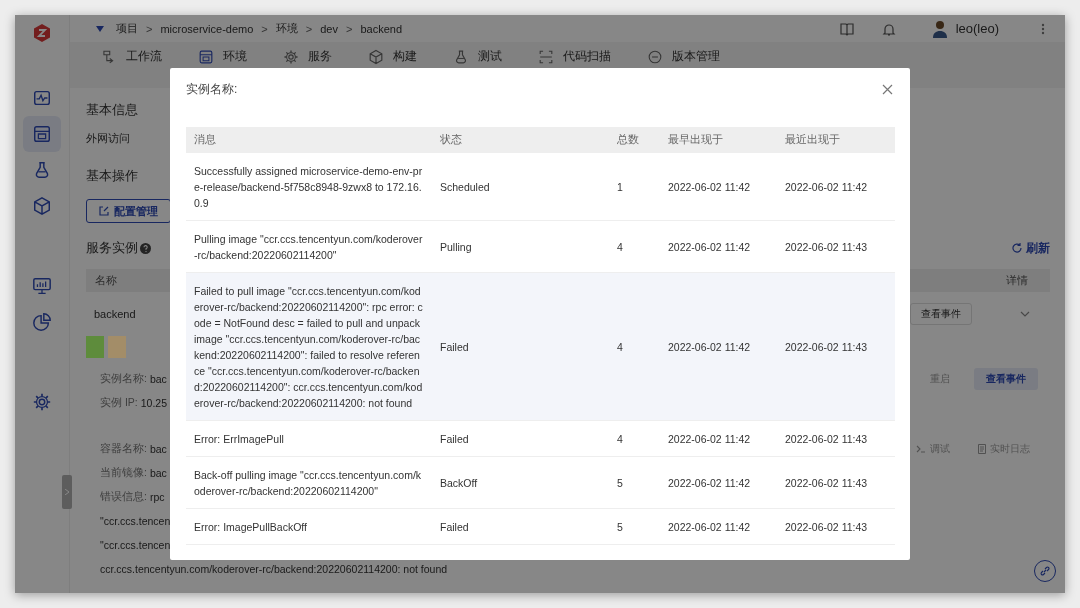 The width and height of the screenshot is (1080, 608). What do you see at coordinates (655, 56) in the screenshot?
I see `version-icon` at bounding box center [655, 56].